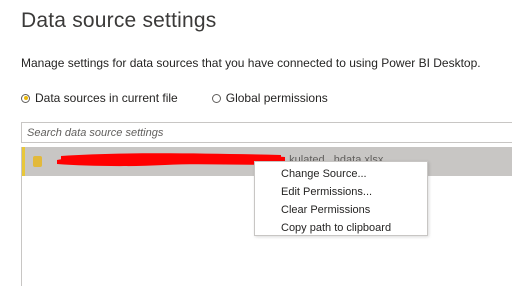 Image resolution: width=512 pixels, height=286 pixels. What do you see at coordinates (37, 161) in the screenshot?
I see `file-icon` at bounding box center [37, 161].